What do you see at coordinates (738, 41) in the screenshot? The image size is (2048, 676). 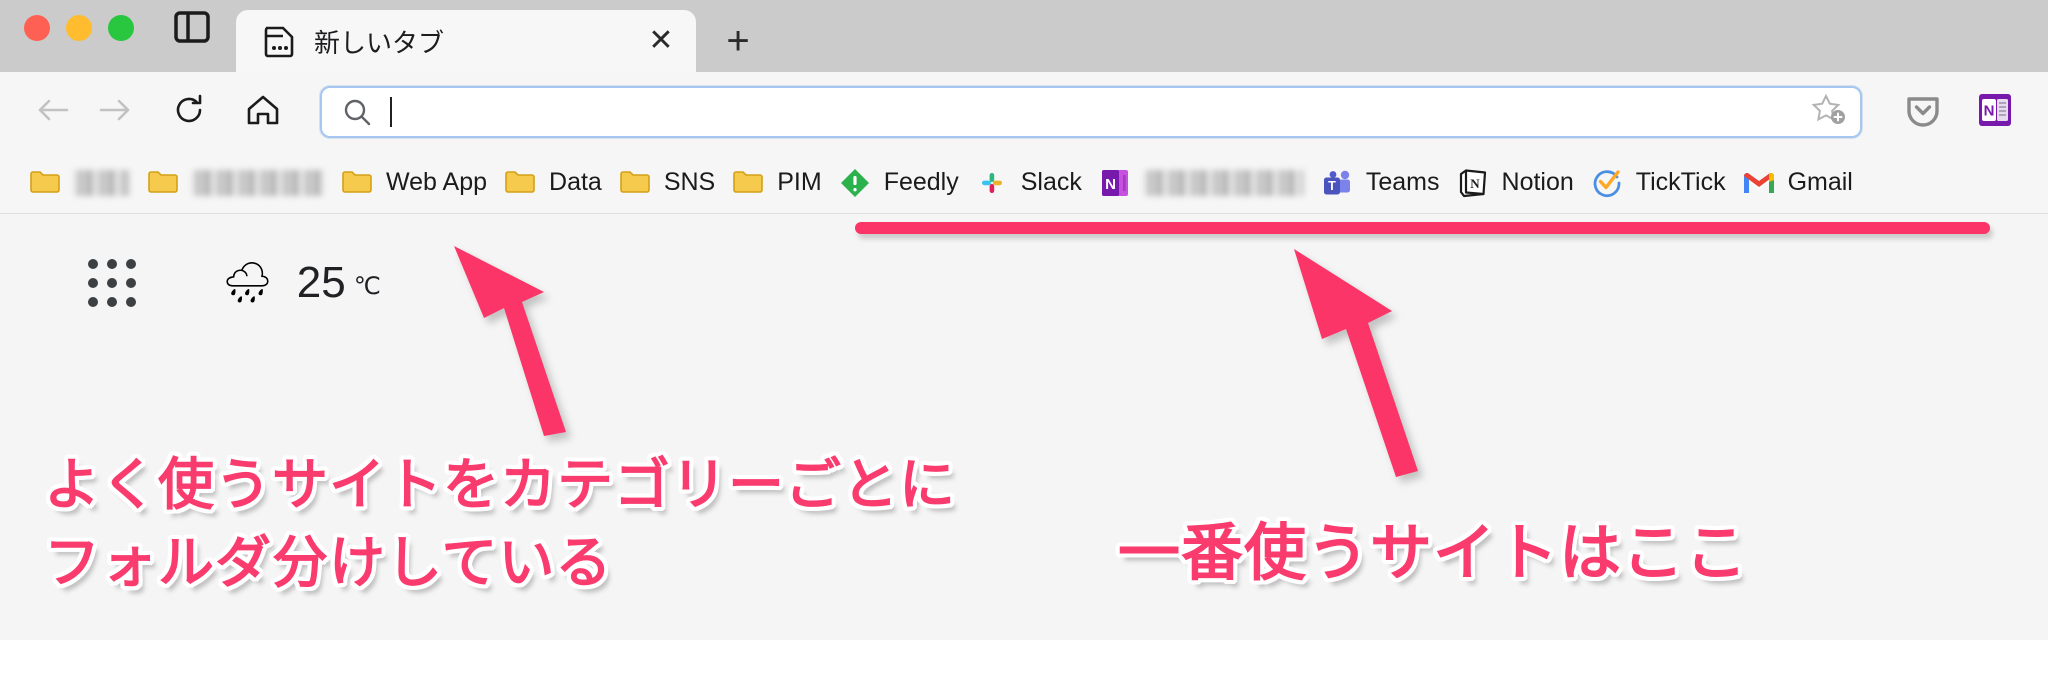 I see `new-tab-button: +` at bounding box center [738, 41].